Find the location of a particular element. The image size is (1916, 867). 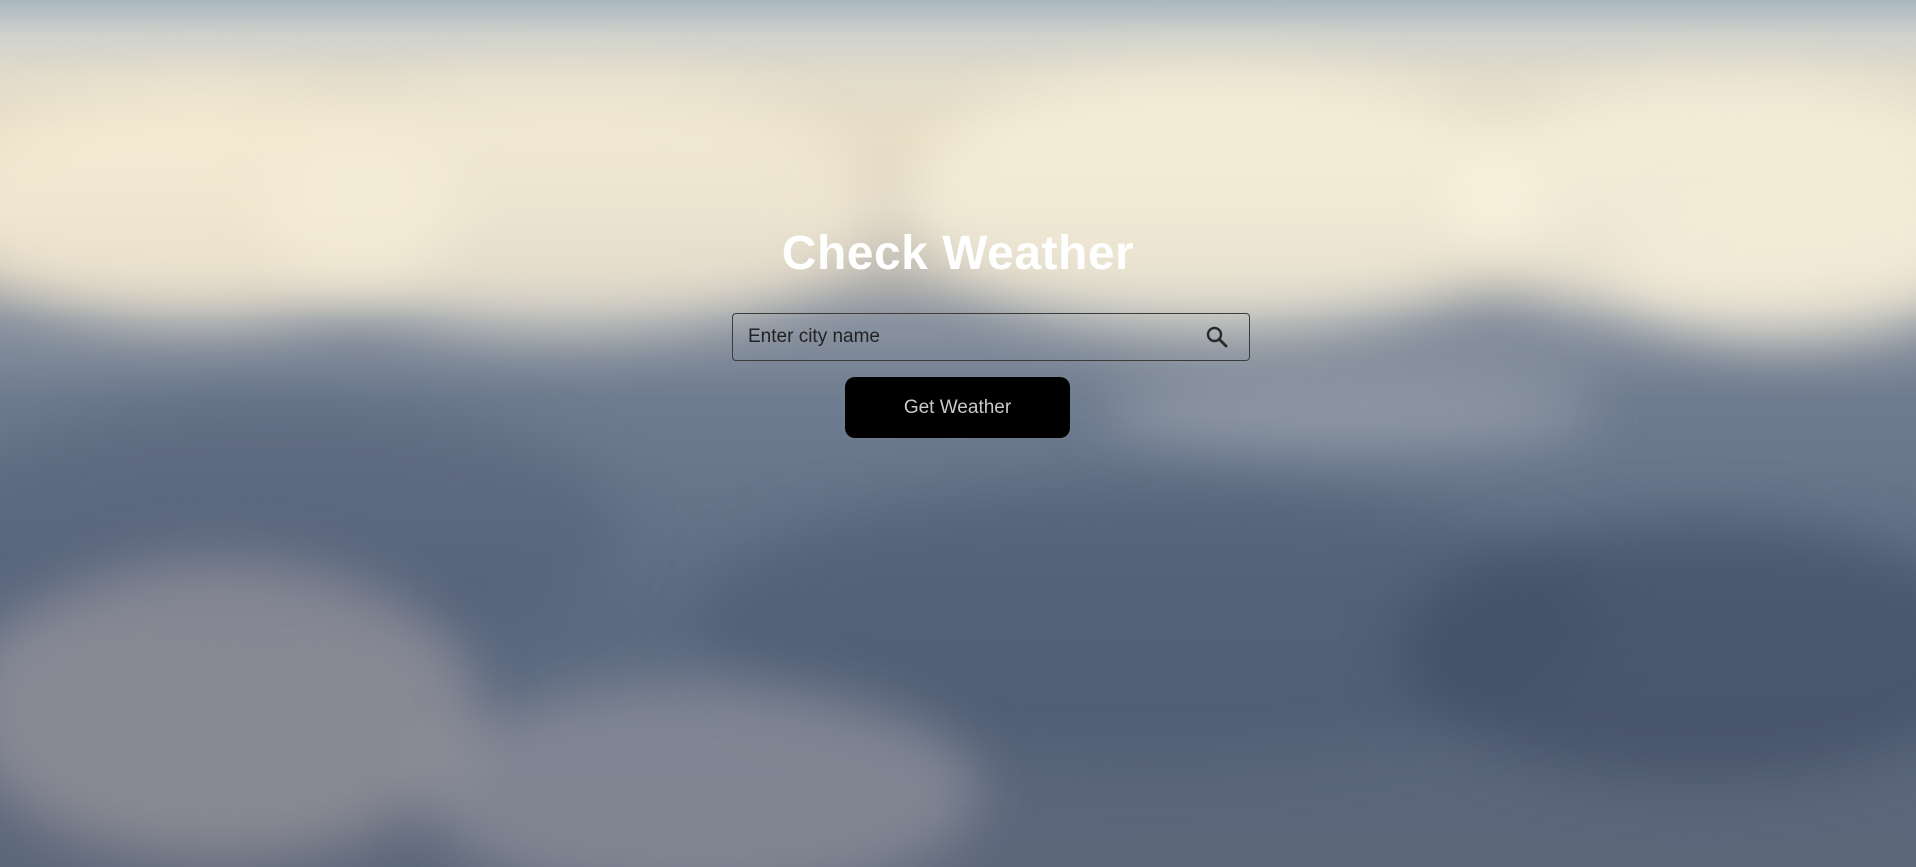

search-box is located at coordinates (991, 337).